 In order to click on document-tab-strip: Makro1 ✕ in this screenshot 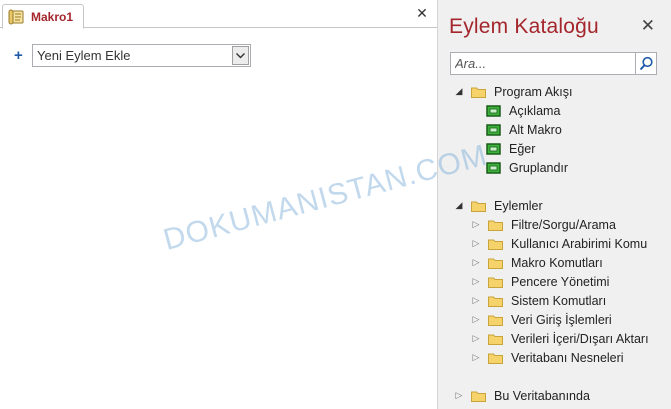, I will do `click(218, 14)`.